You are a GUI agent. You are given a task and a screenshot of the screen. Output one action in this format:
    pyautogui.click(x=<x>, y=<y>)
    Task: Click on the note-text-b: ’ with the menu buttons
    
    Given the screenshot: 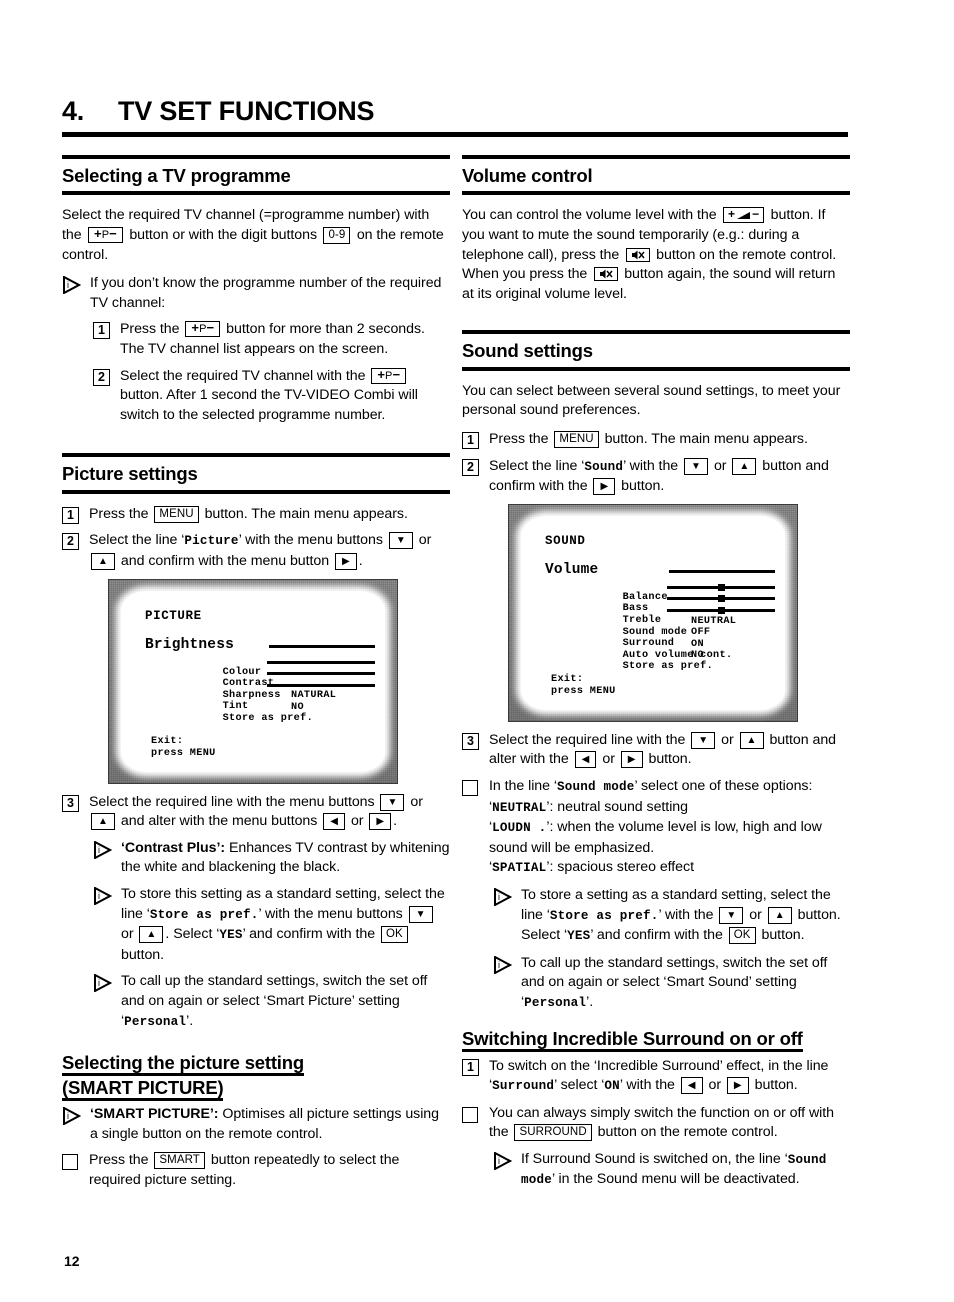 What is the action you would take?
    pyautogui.click(x=330, y=913)
    